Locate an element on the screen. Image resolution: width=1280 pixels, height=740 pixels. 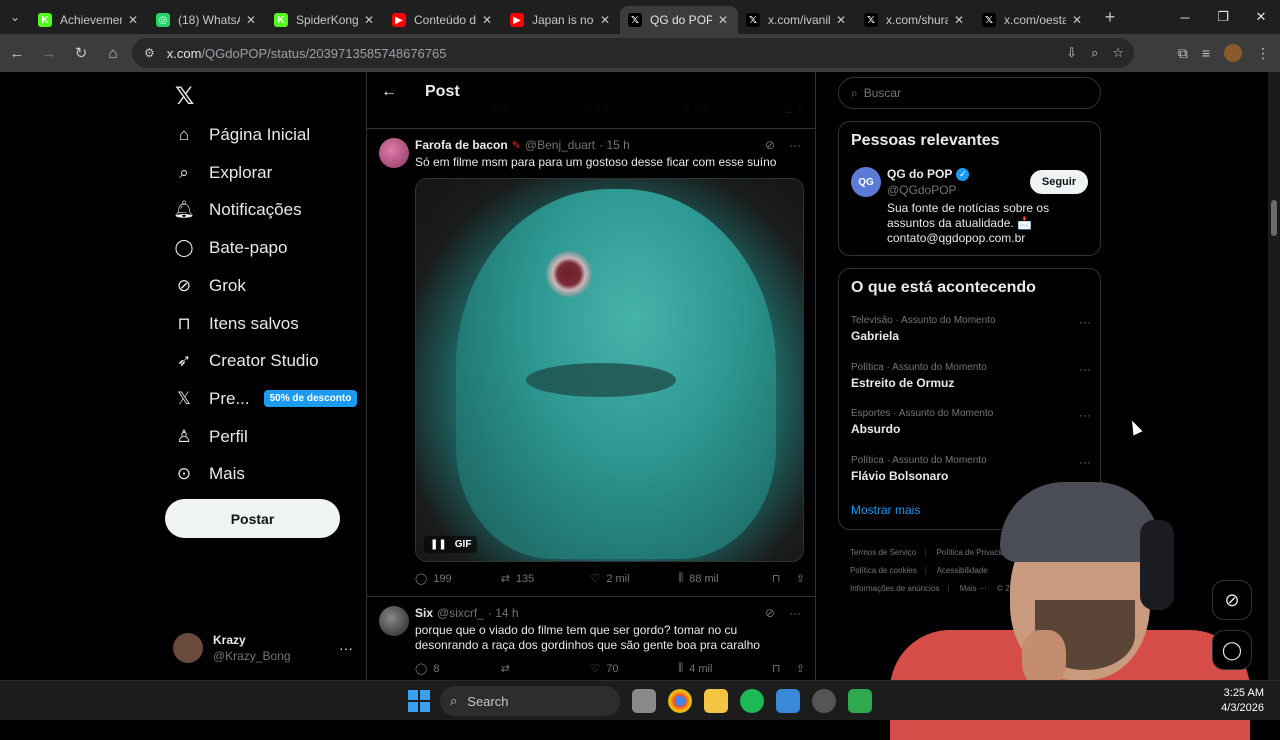
media-controls-icon: ≡ is located at coordinates (1206, 53).